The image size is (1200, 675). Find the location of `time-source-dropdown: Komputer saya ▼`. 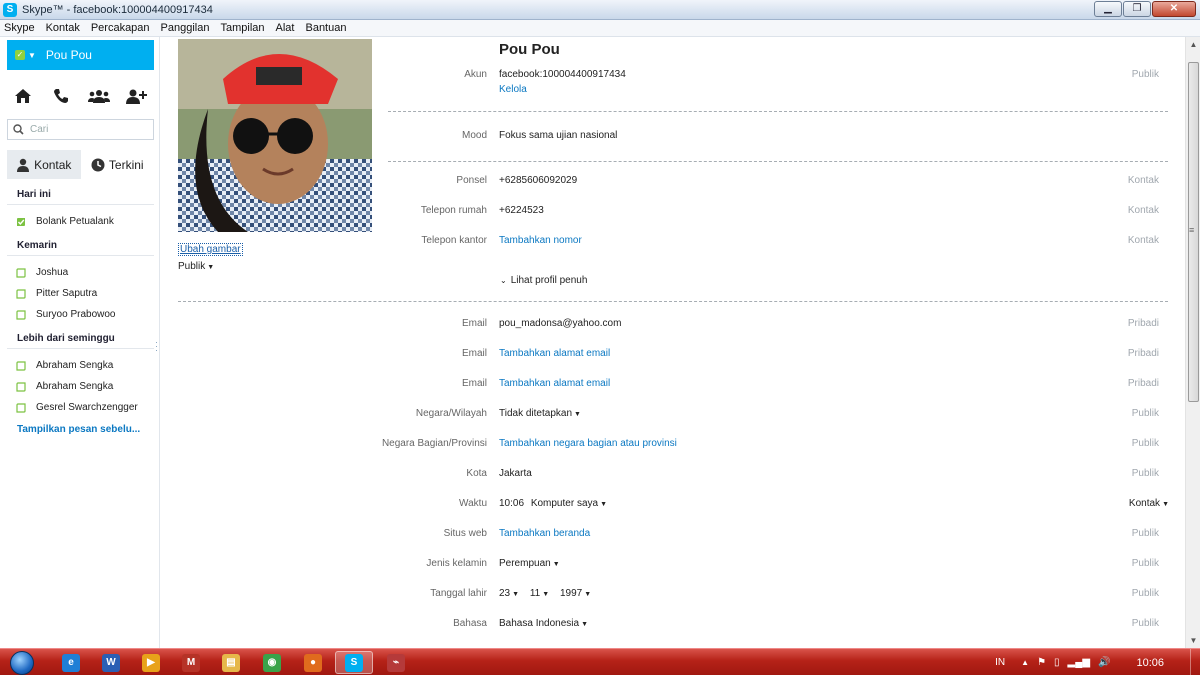

time-source-dropdown: Komputer saya ▼ is located at coordinates (569, 503).